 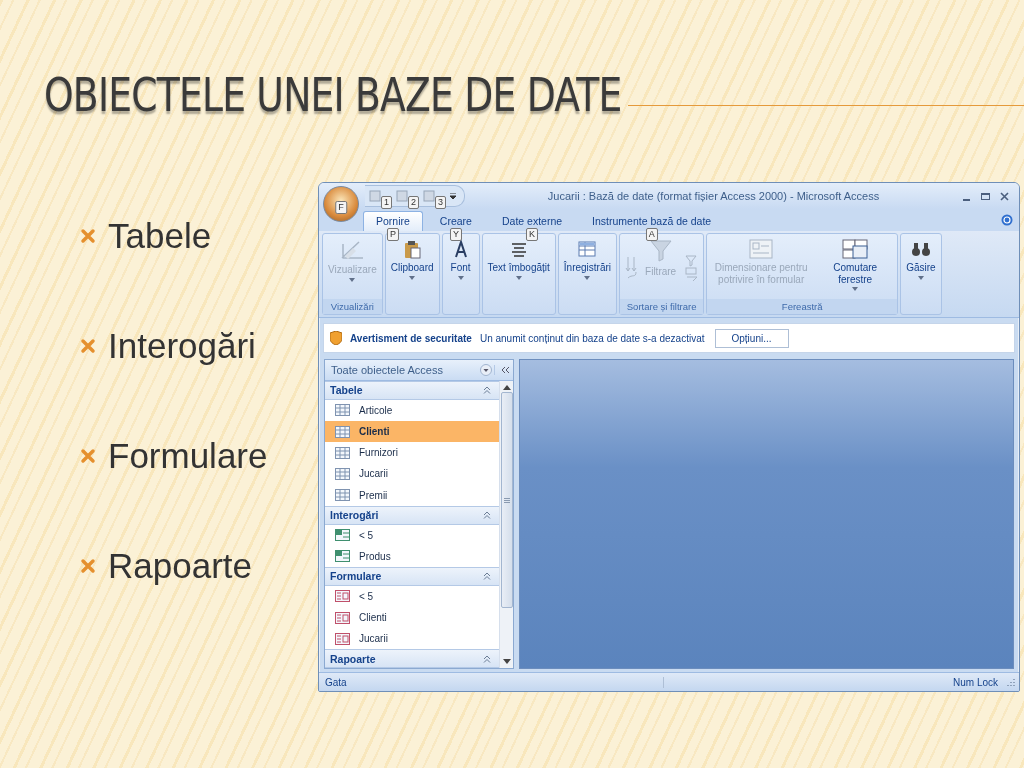 What do you see at coordinates (506, 662) in the screenshot?
I see `scroll-down-icon` at bounding box center [506, 662].